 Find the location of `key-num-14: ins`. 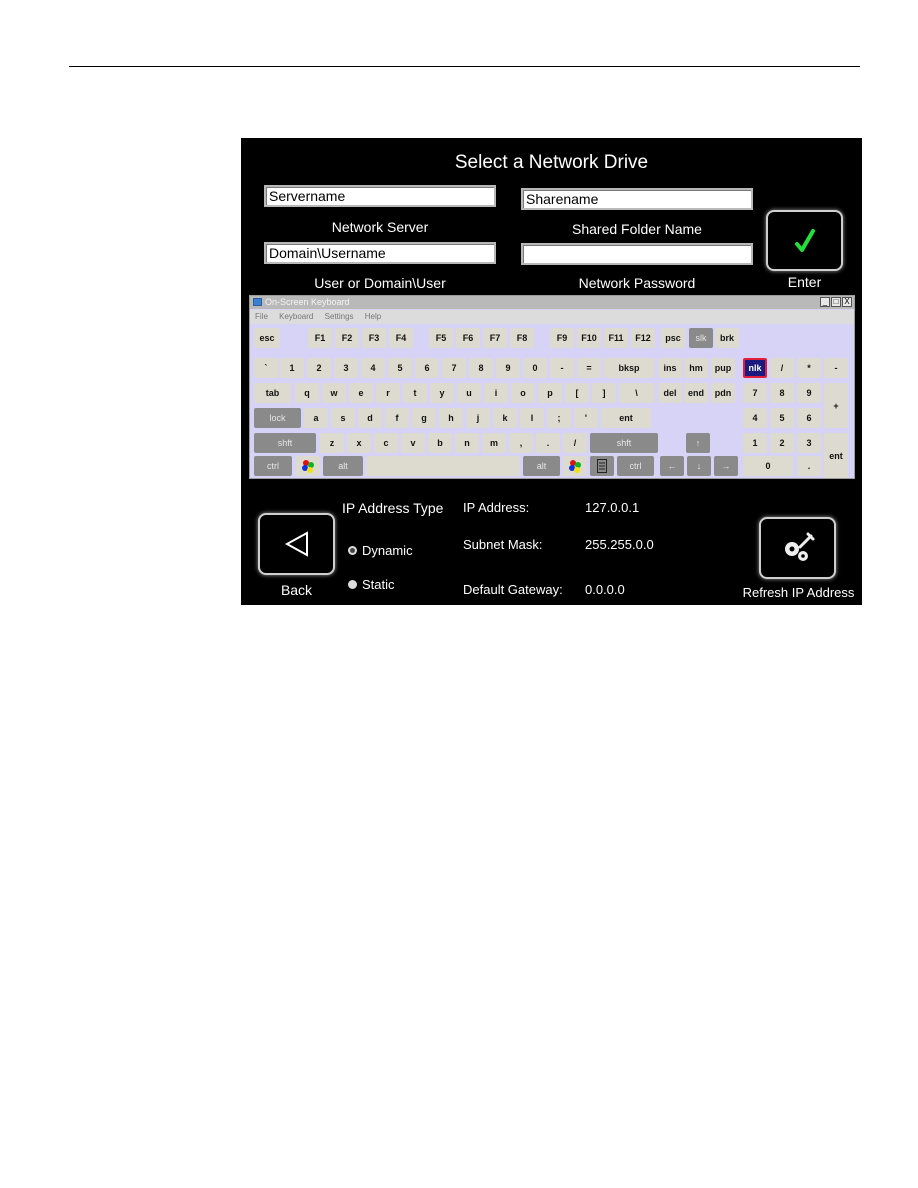

key-num-14: ins is located at coordinates (670, 368).